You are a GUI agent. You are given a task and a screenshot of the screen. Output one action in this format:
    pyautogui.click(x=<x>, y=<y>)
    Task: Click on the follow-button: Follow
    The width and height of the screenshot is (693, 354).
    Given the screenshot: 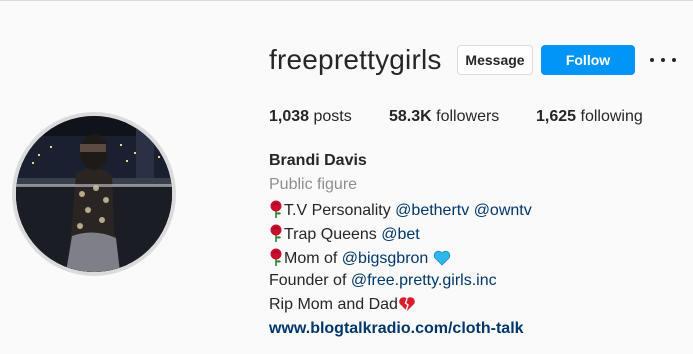 What is the action you would take?
    pyautogui.click(x=588, y=60)
    